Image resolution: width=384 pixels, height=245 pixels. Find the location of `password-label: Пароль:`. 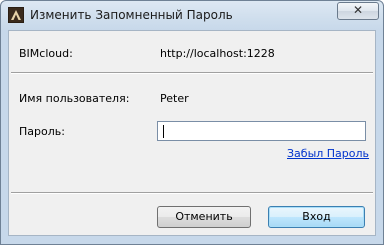

password-label: Пароль: is located at coordinates (42, 131).